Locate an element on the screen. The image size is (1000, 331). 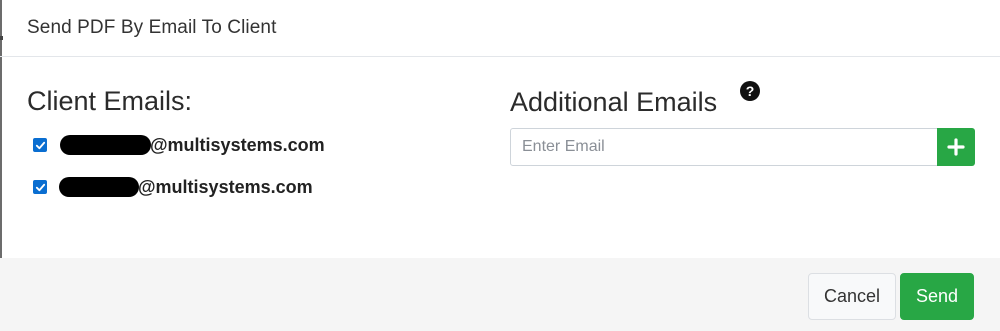
client-emails-heading: Client Emails: is located at coordinates (110, 101).